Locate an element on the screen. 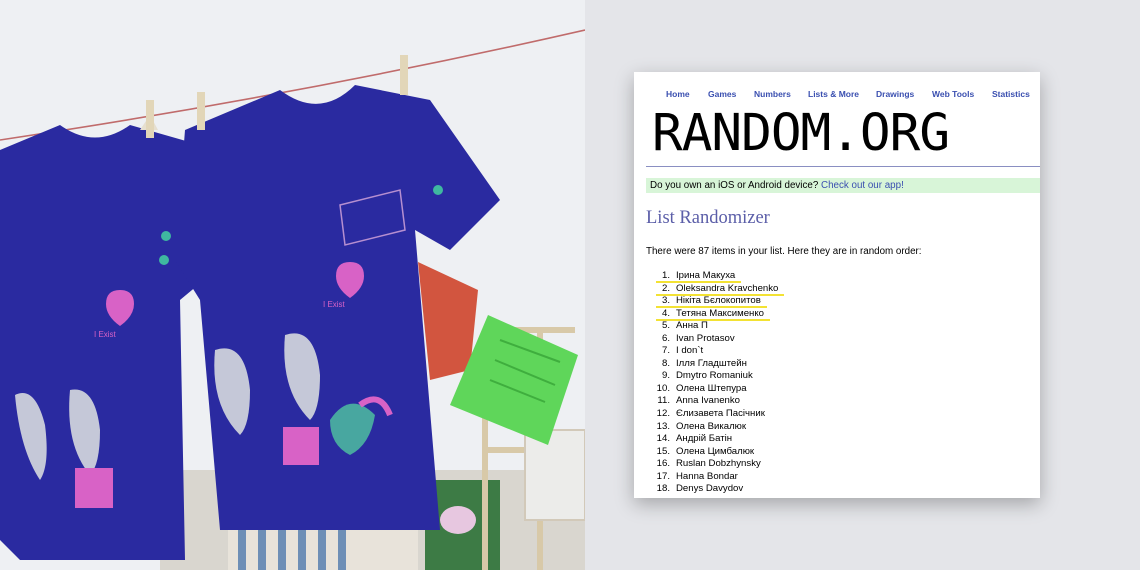 The height and width of the screenshot is (570, 1140). list-item: 2. Oleksandra Kravchenko is located at coordinates (720, 288).